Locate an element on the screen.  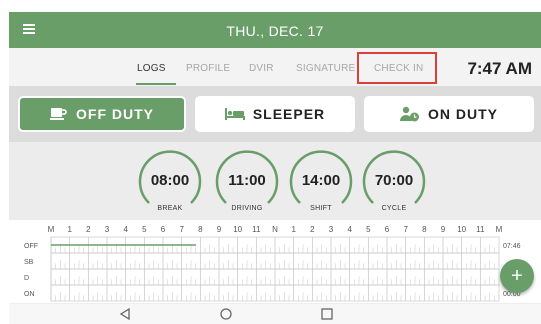
off-duty-label: OFF DUTY is located at coordinates (115, 114).